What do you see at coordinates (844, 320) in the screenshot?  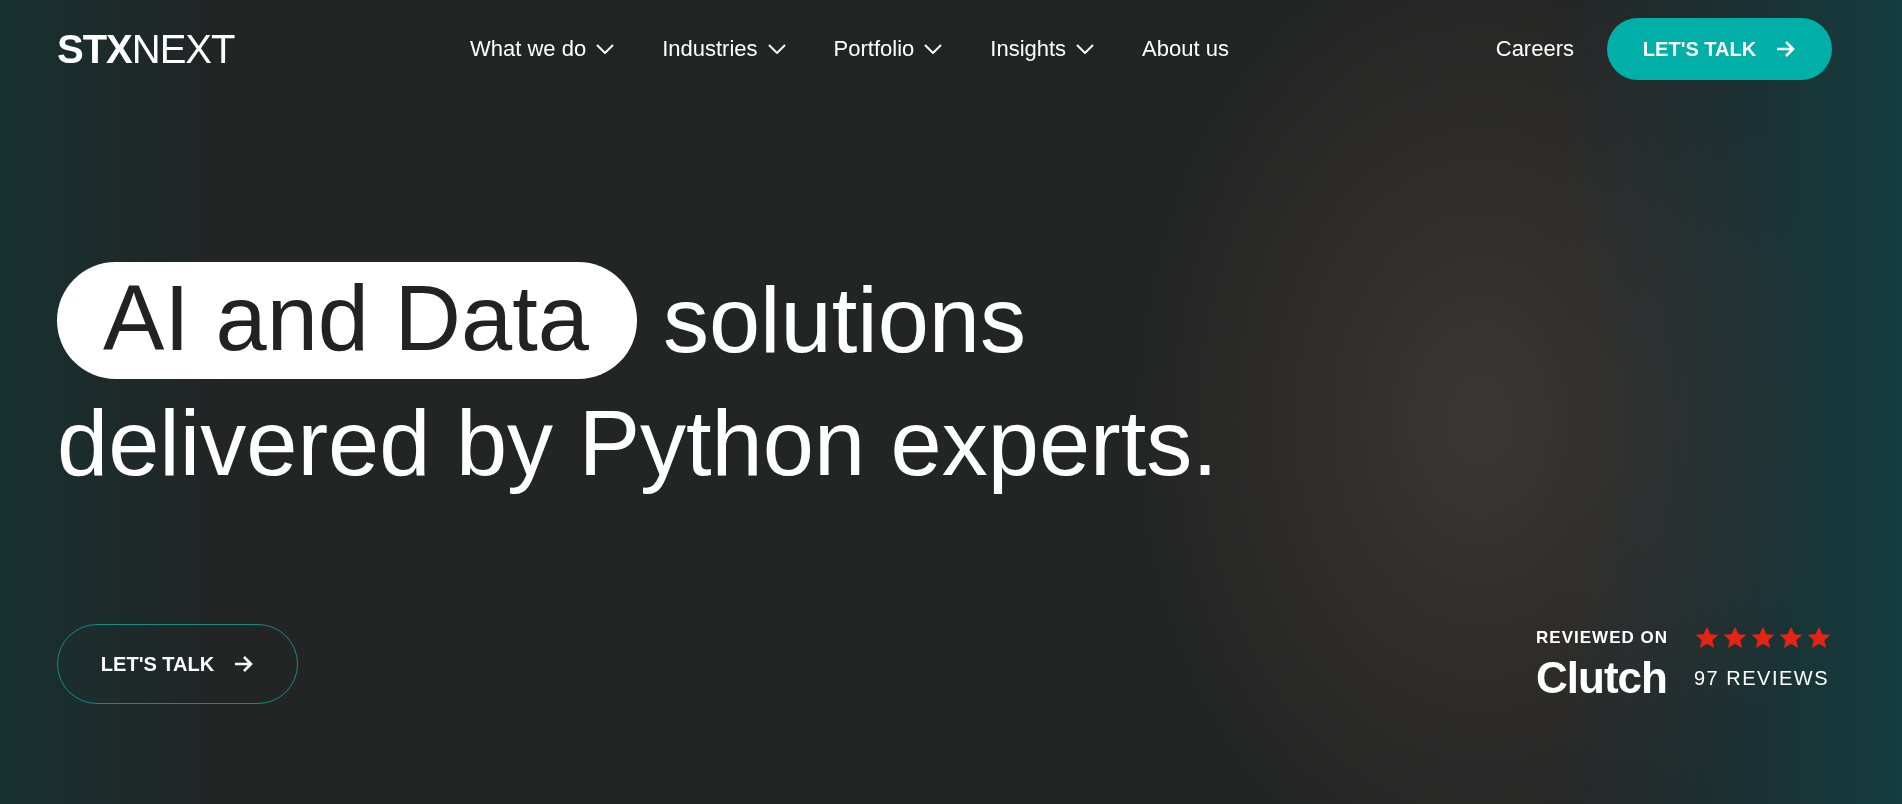 I see `headline-text: solutions` at bounding box center [844, 320].